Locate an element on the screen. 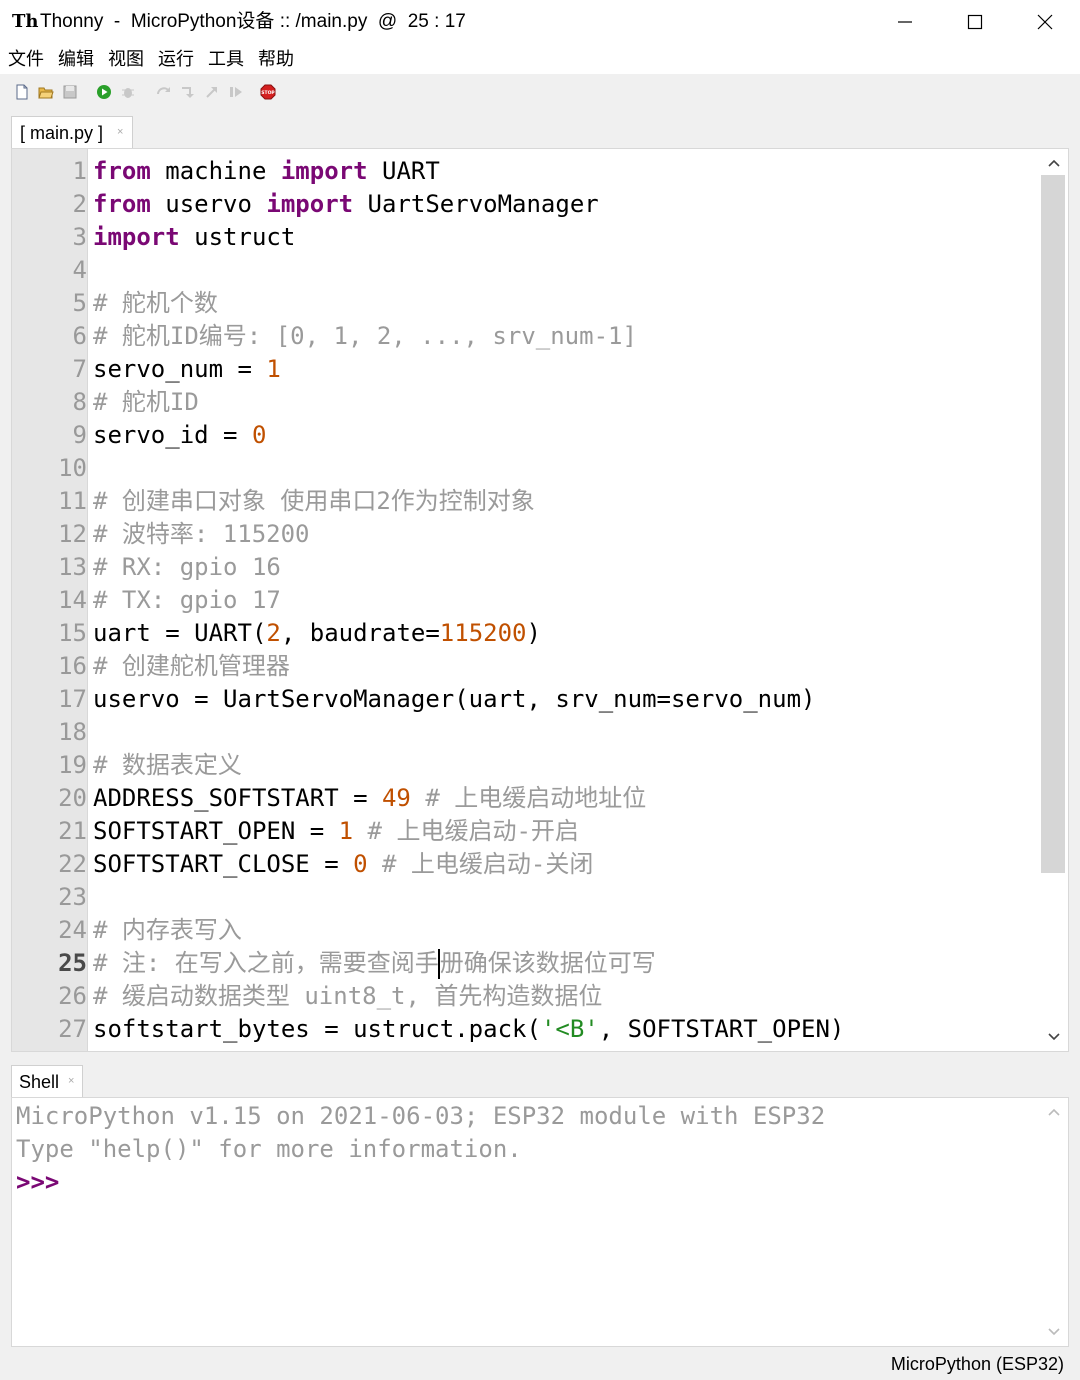 This screenshot has height=1380, width=1080. tab-close-icon: × is located at coordinates (120, 132).